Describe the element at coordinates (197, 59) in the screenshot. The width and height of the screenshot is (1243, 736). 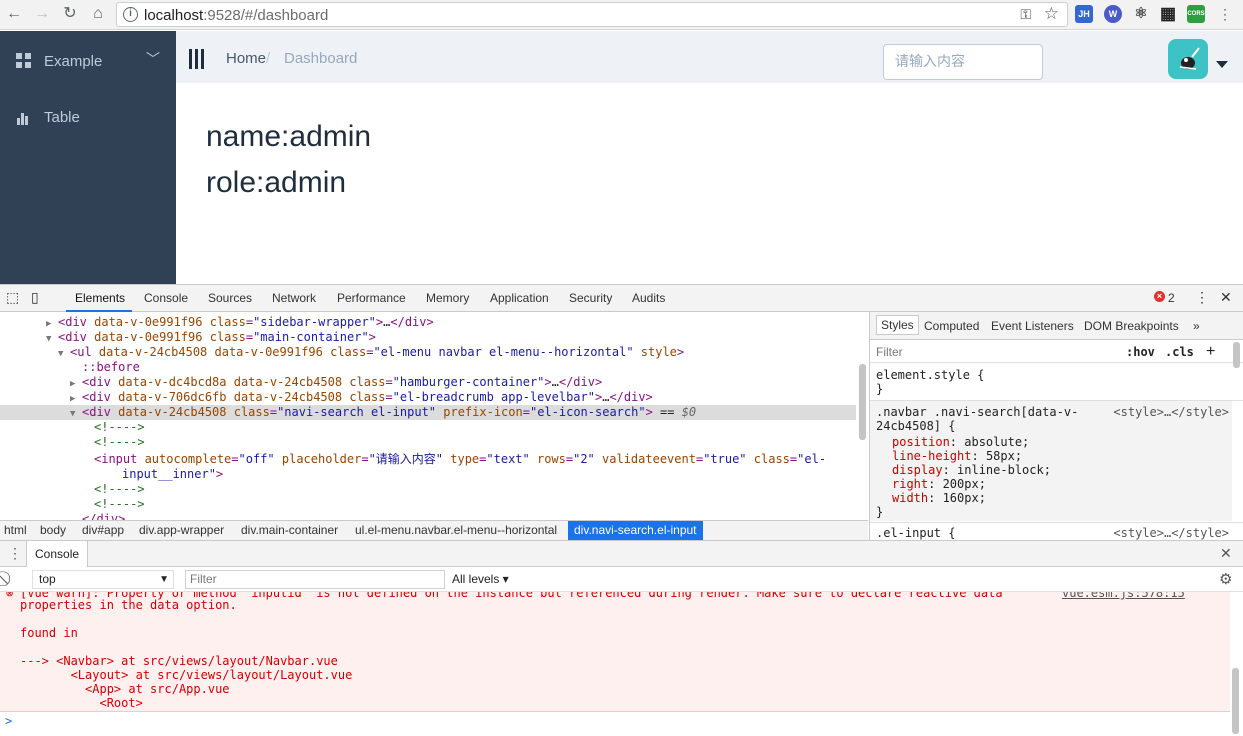
I see `hamburger-icon` at that location.